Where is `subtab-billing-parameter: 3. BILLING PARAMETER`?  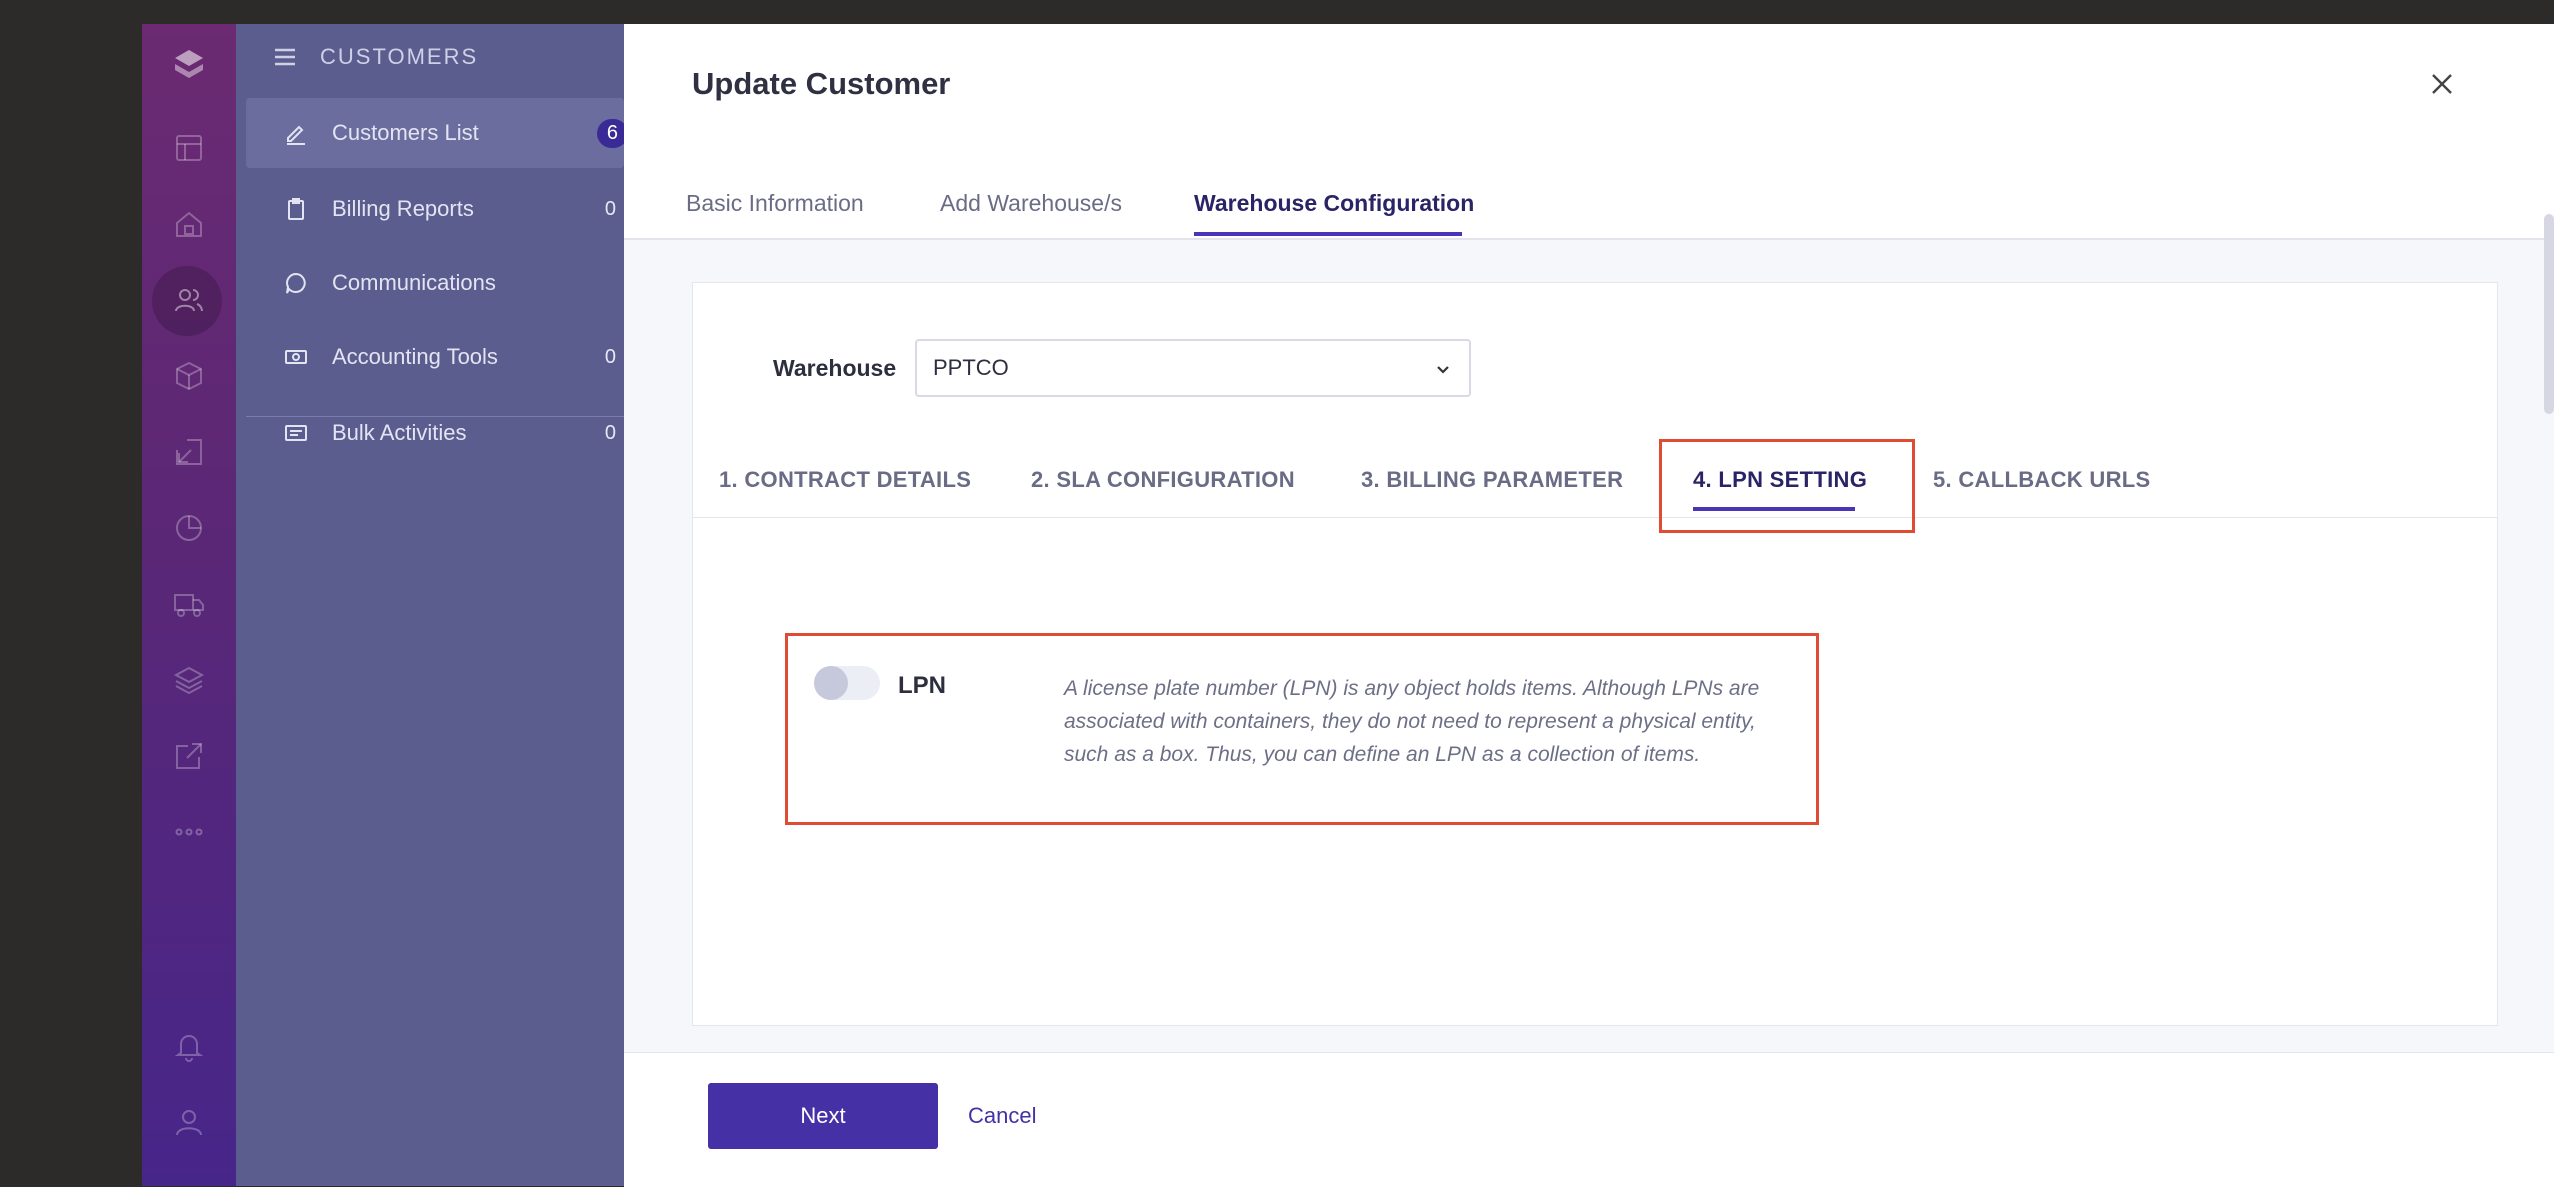 subtab-billing-parameter: 3. BILLING PARAMETER is located at coordinates (1492, 480).